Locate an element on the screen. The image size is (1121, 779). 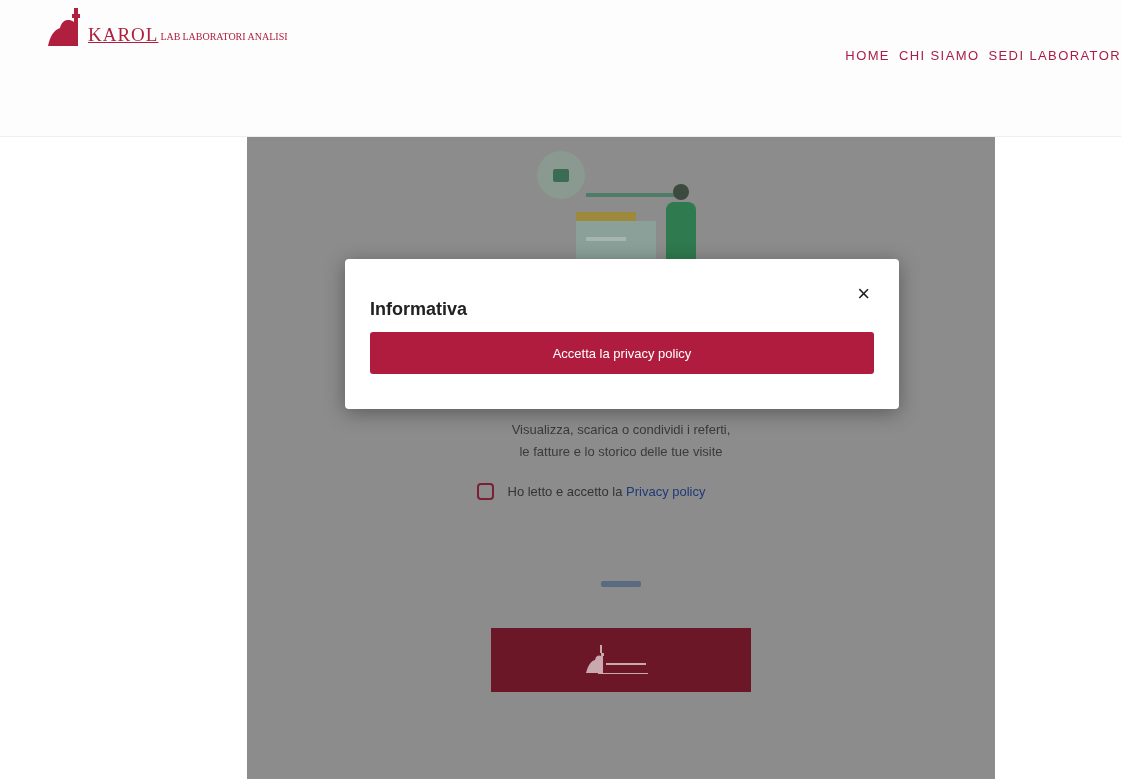
accept-privacy-button: Accetta la privacy policy is located at coordinates (622, 353).